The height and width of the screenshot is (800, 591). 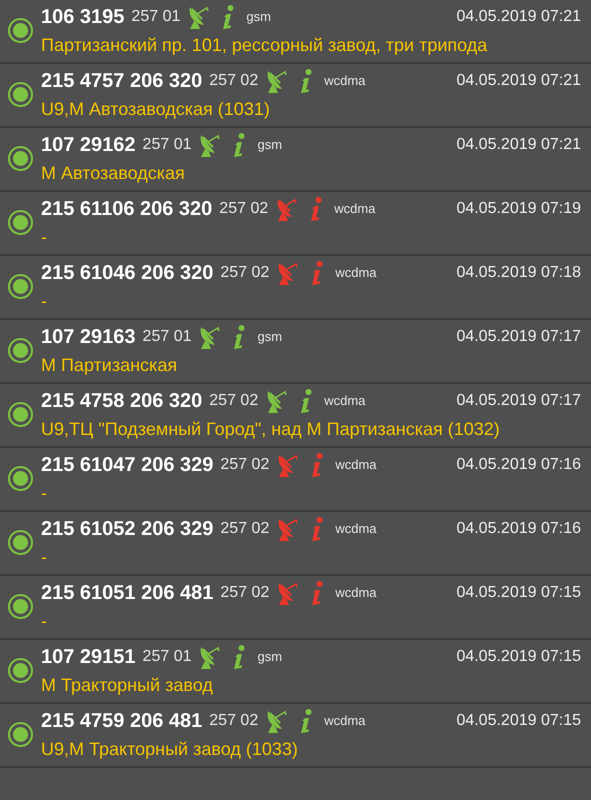 I want to click on address: U9,М Автозаводская (1031), so click(x=156, y=109).